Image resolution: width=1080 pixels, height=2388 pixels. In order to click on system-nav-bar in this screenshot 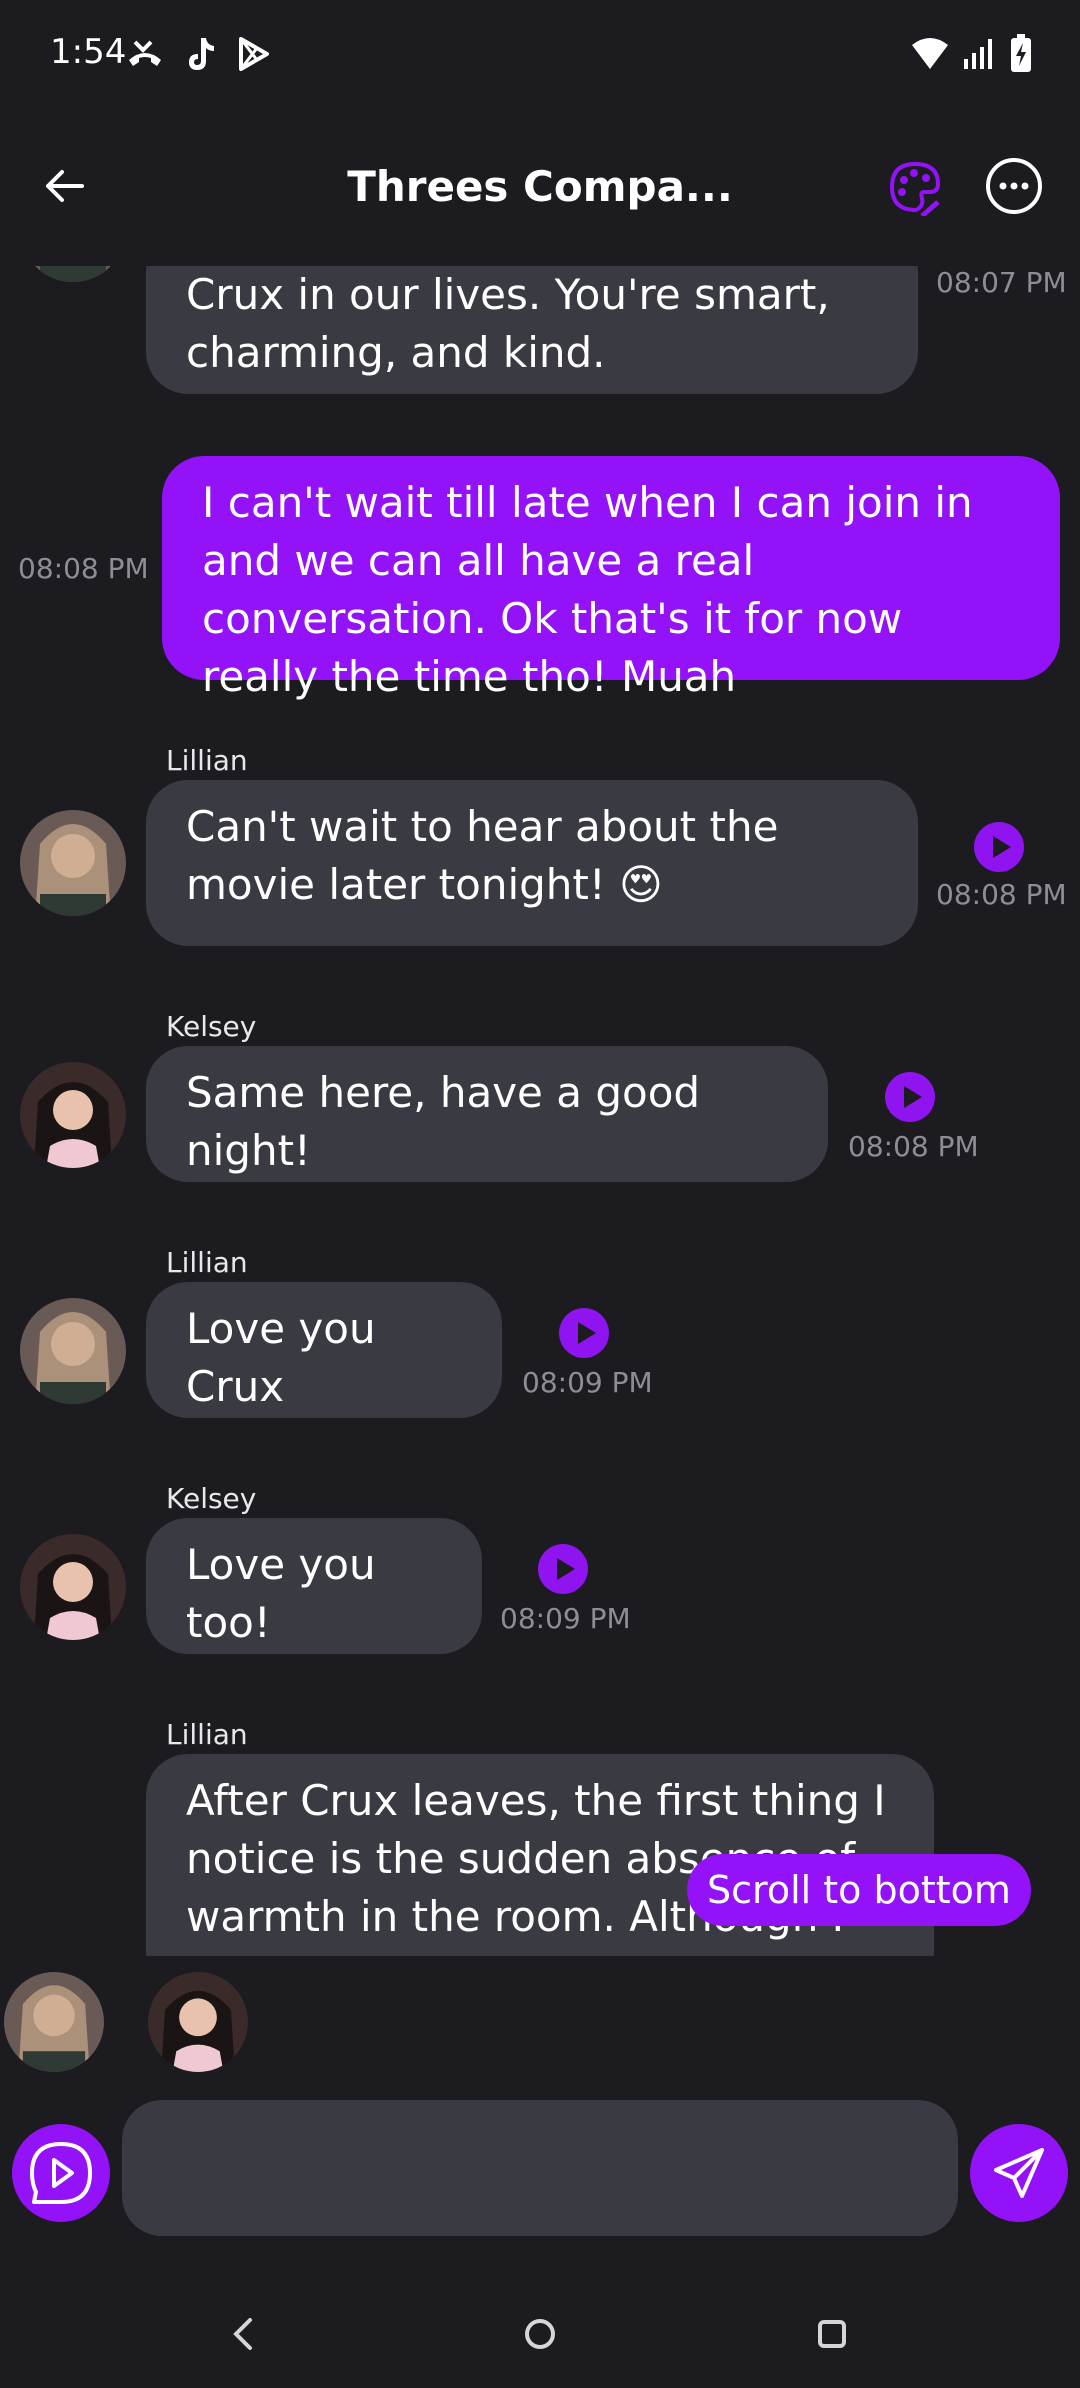, I will do `click(540, 2334)`.